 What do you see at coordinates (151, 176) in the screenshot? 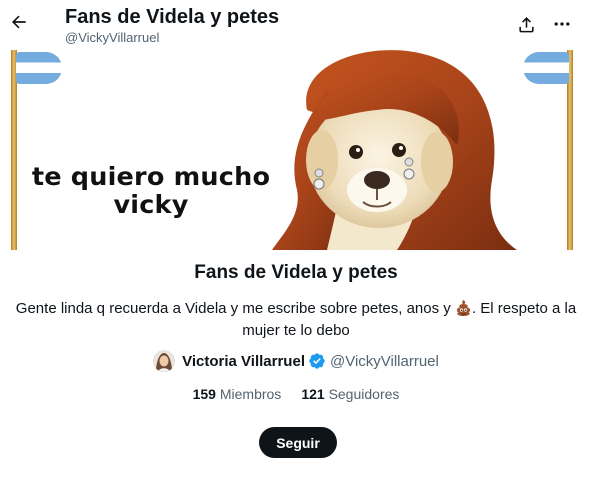
I see `banner-caption-line1: te quiero mucho` at bounding box center [151, 176].